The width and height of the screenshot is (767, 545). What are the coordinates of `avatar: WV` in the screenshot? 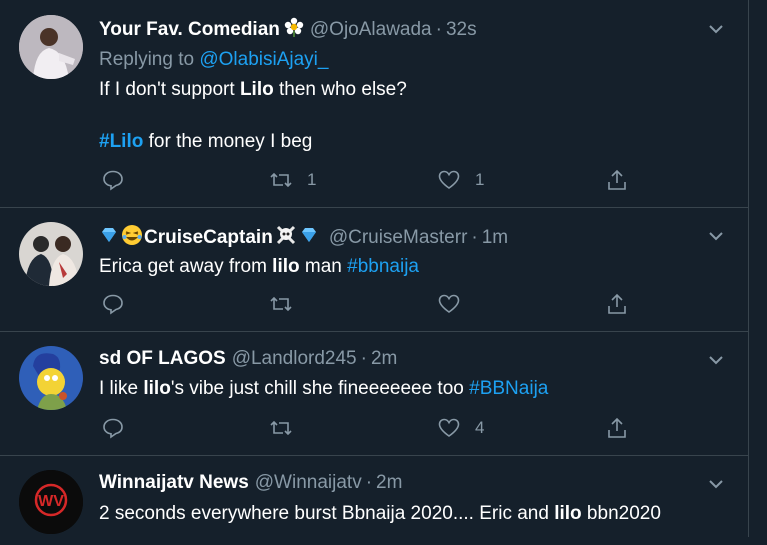 It's located at (51, 502).